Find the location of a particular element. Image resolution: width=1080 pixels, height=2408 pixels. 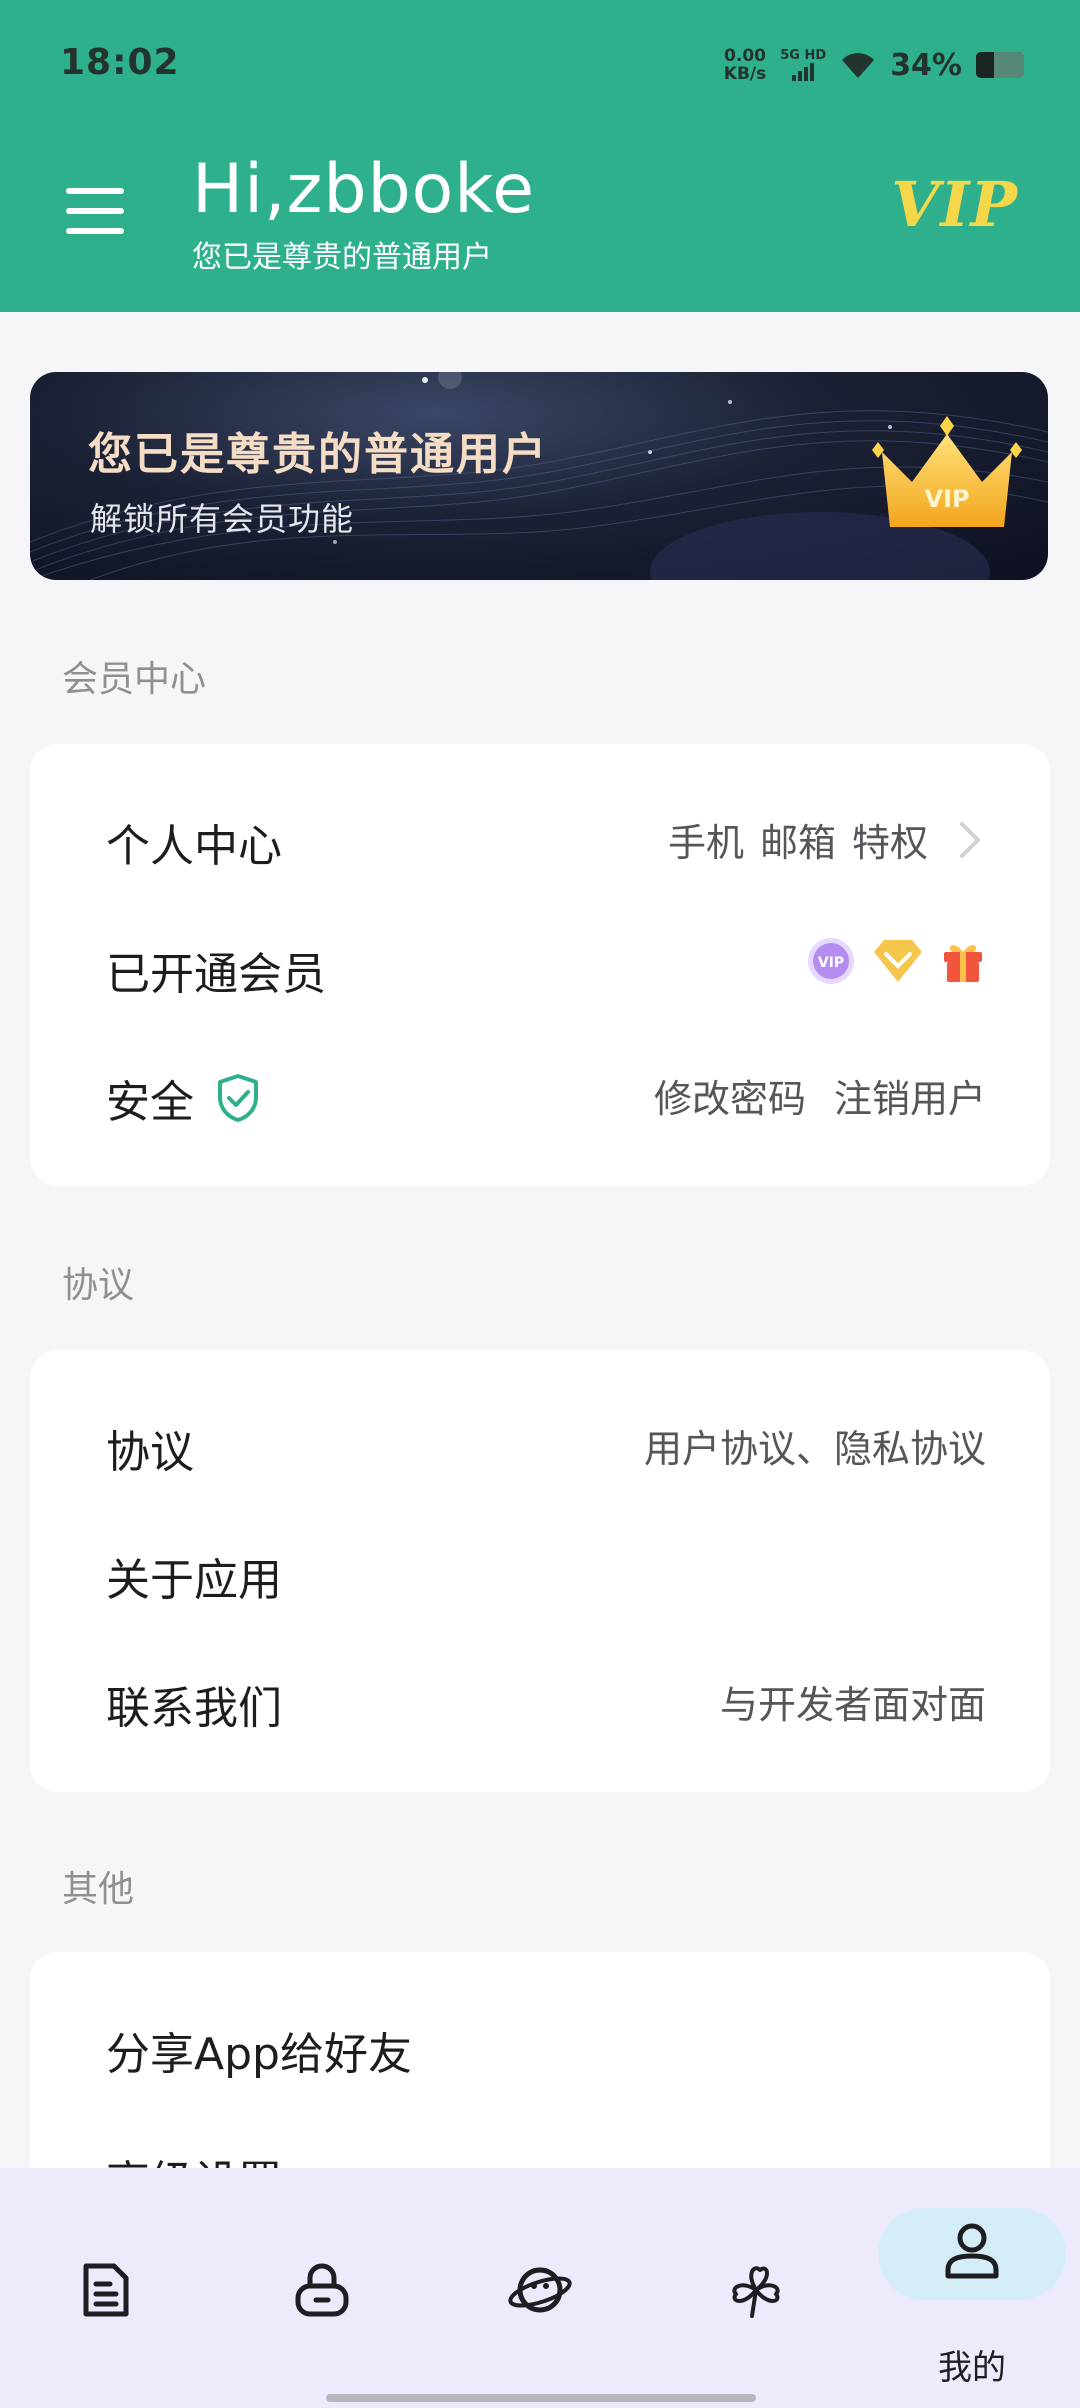

shield-check-icon is located at coordinates (238, 1098).